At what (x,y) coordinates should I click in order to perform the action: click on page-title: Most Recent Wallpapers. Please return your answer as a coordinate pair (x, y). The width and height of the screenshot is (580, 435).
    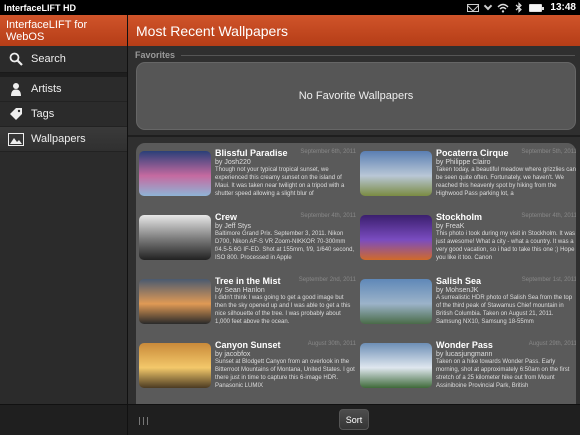
    Looking at the image, I should click on (354, 30).